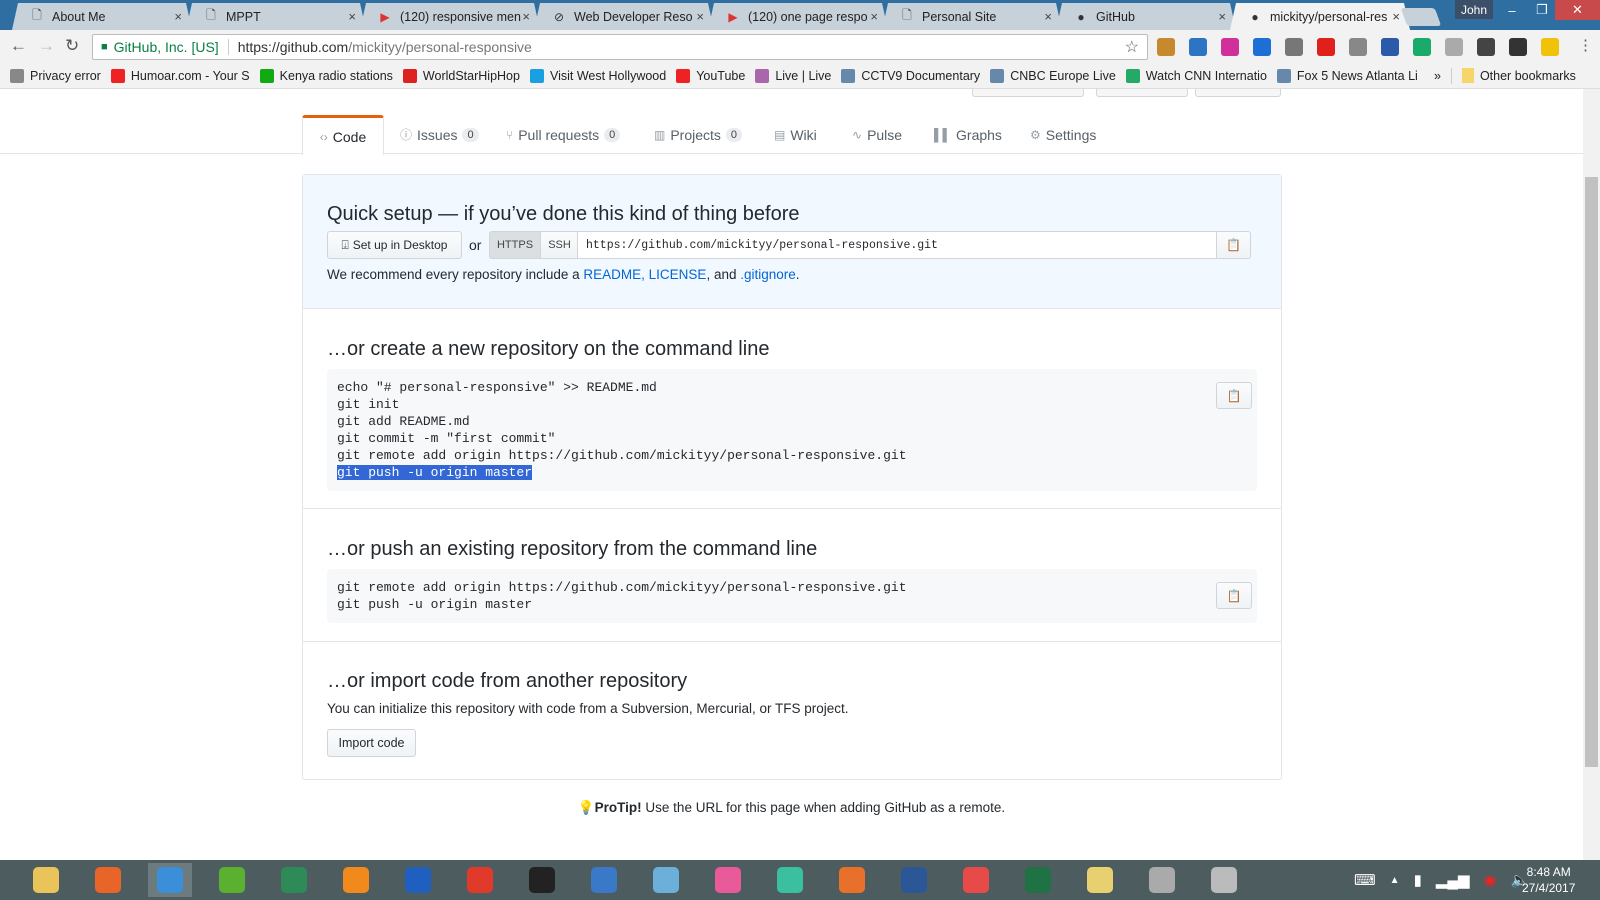 The height and width of the screenshot is (900, 1600). Describe the element at coordinates (450, 16) in the screenshot. I see `browser-tab: ▶ (120) responsive men ×` at that location.